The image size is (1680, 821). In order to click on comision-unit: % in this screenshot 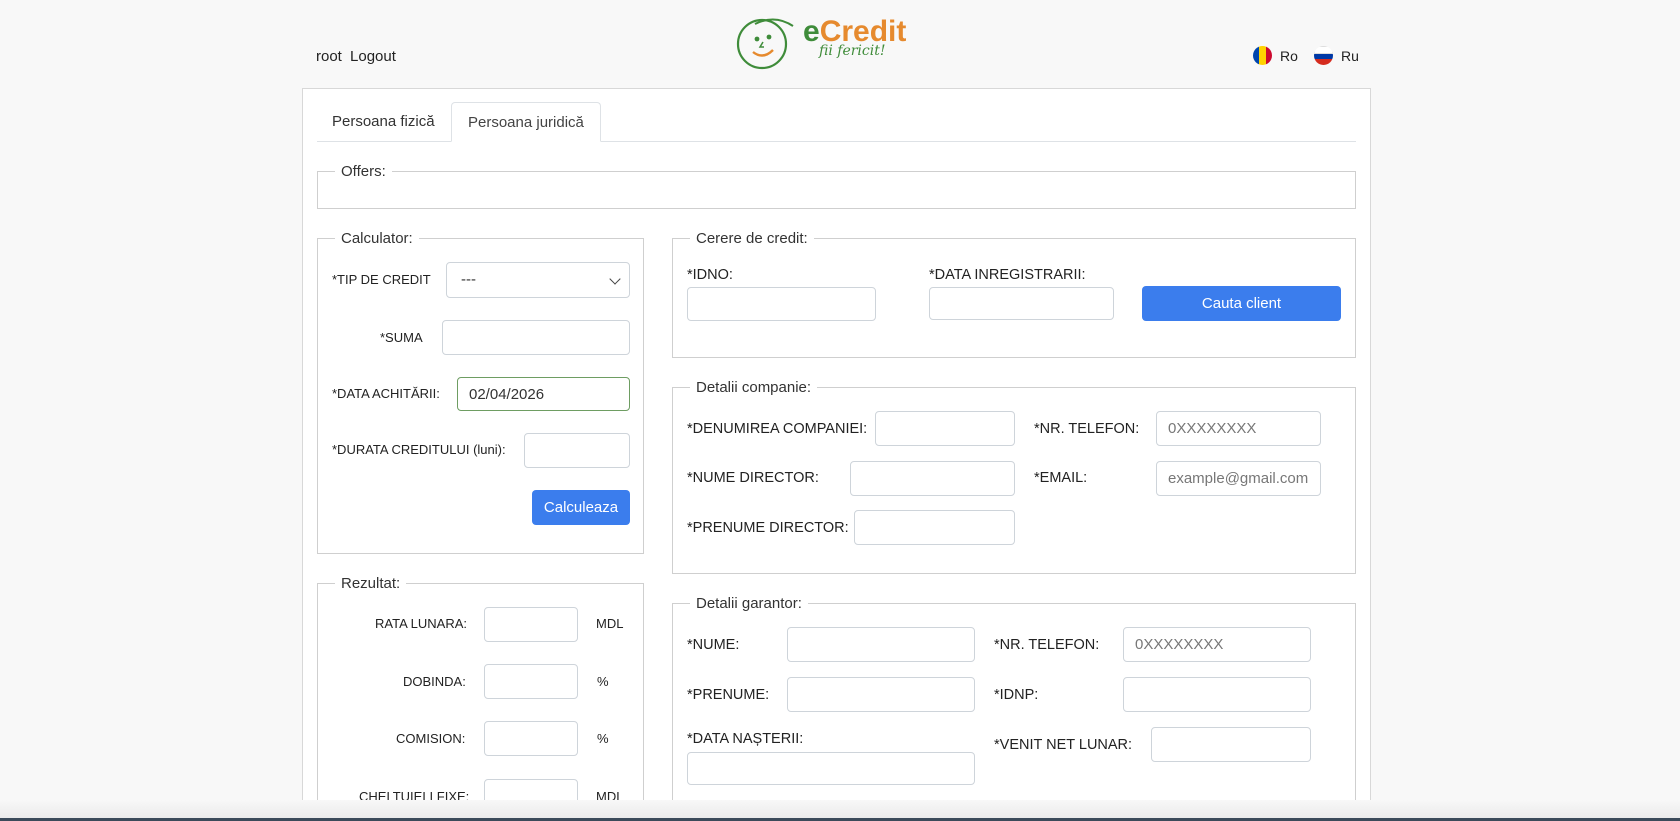, I will do `click(603, 738)`.